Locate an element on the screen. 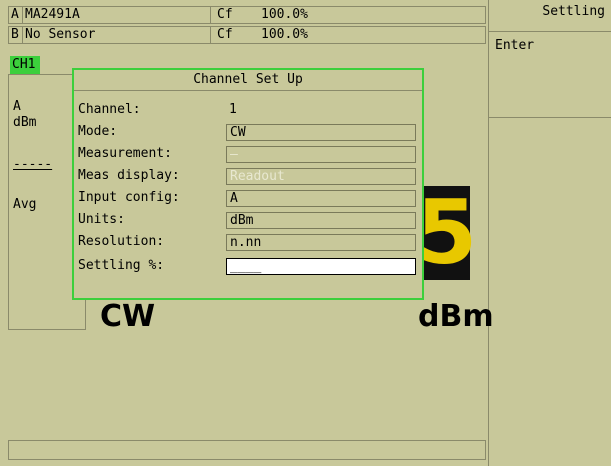  readout-digit: 5 is located at coordinates (447, 232).